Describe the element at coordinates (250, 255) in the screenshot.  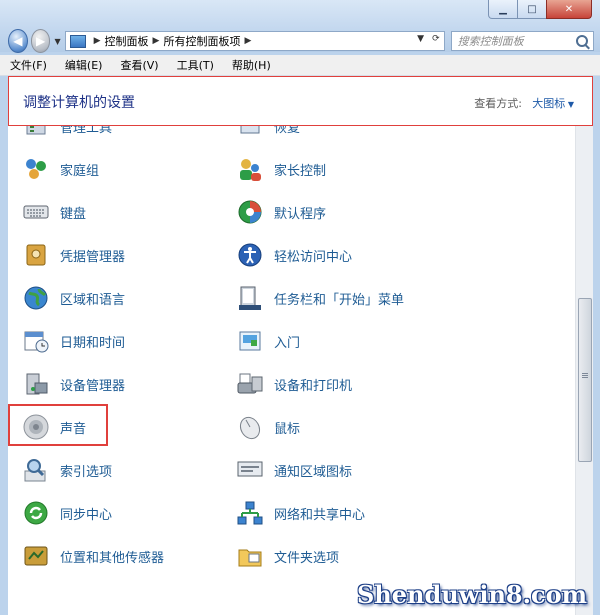
I see `ease-of-access-icon` at that location.